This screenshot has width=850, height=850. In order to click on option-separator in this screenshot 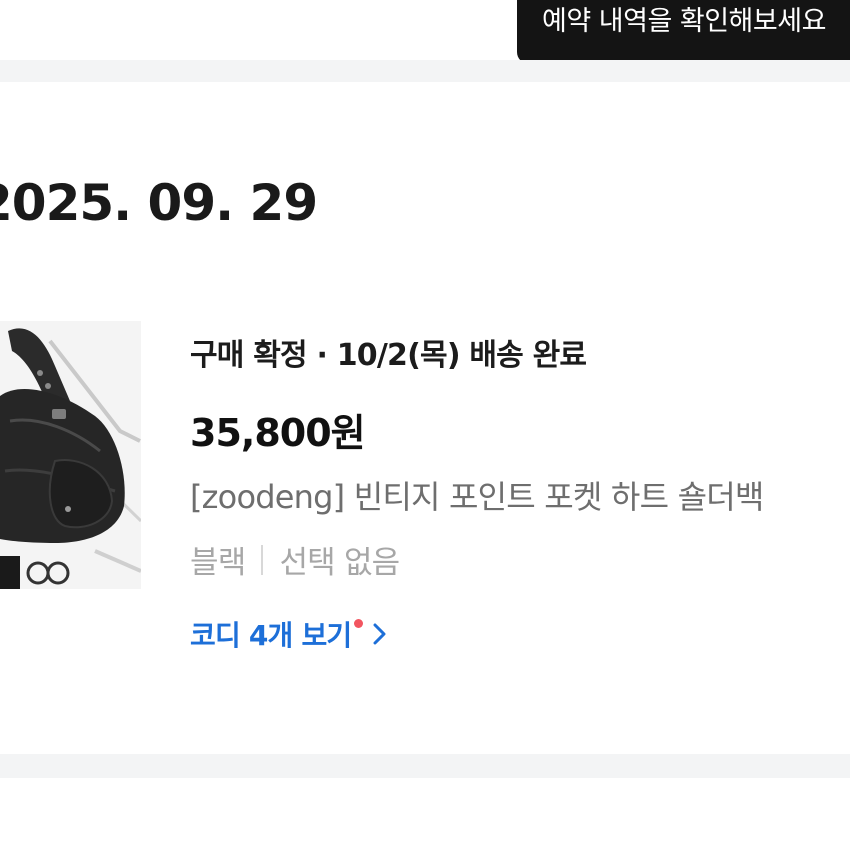, I will do `click(262, 559)`.